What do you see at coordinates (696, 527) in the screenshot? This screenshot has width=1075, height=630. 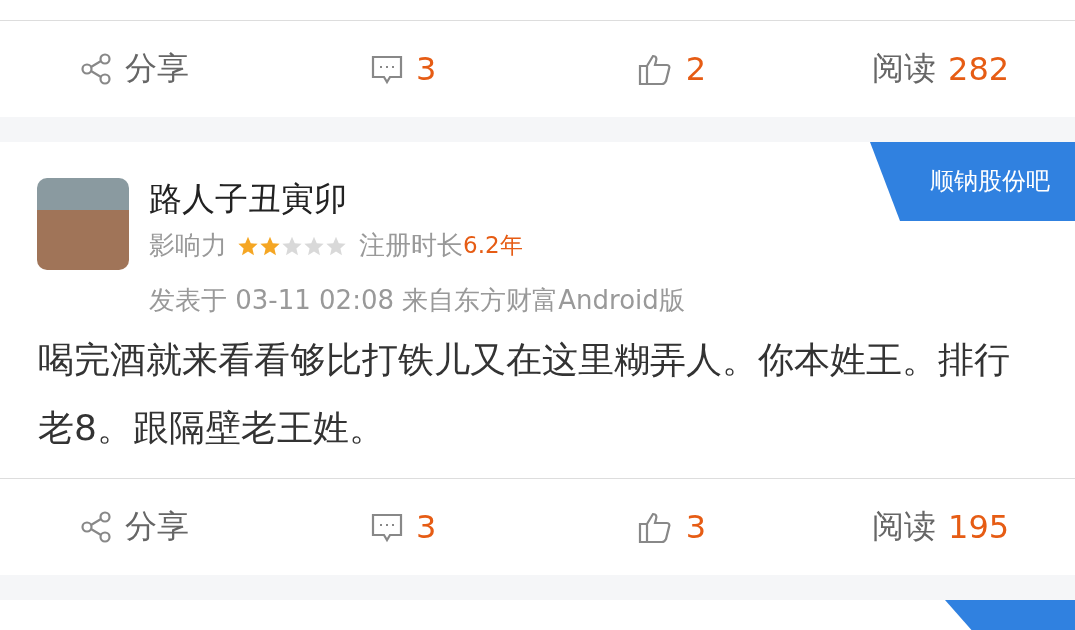 I see `like-count: 3` at bounding box center [696, 527].